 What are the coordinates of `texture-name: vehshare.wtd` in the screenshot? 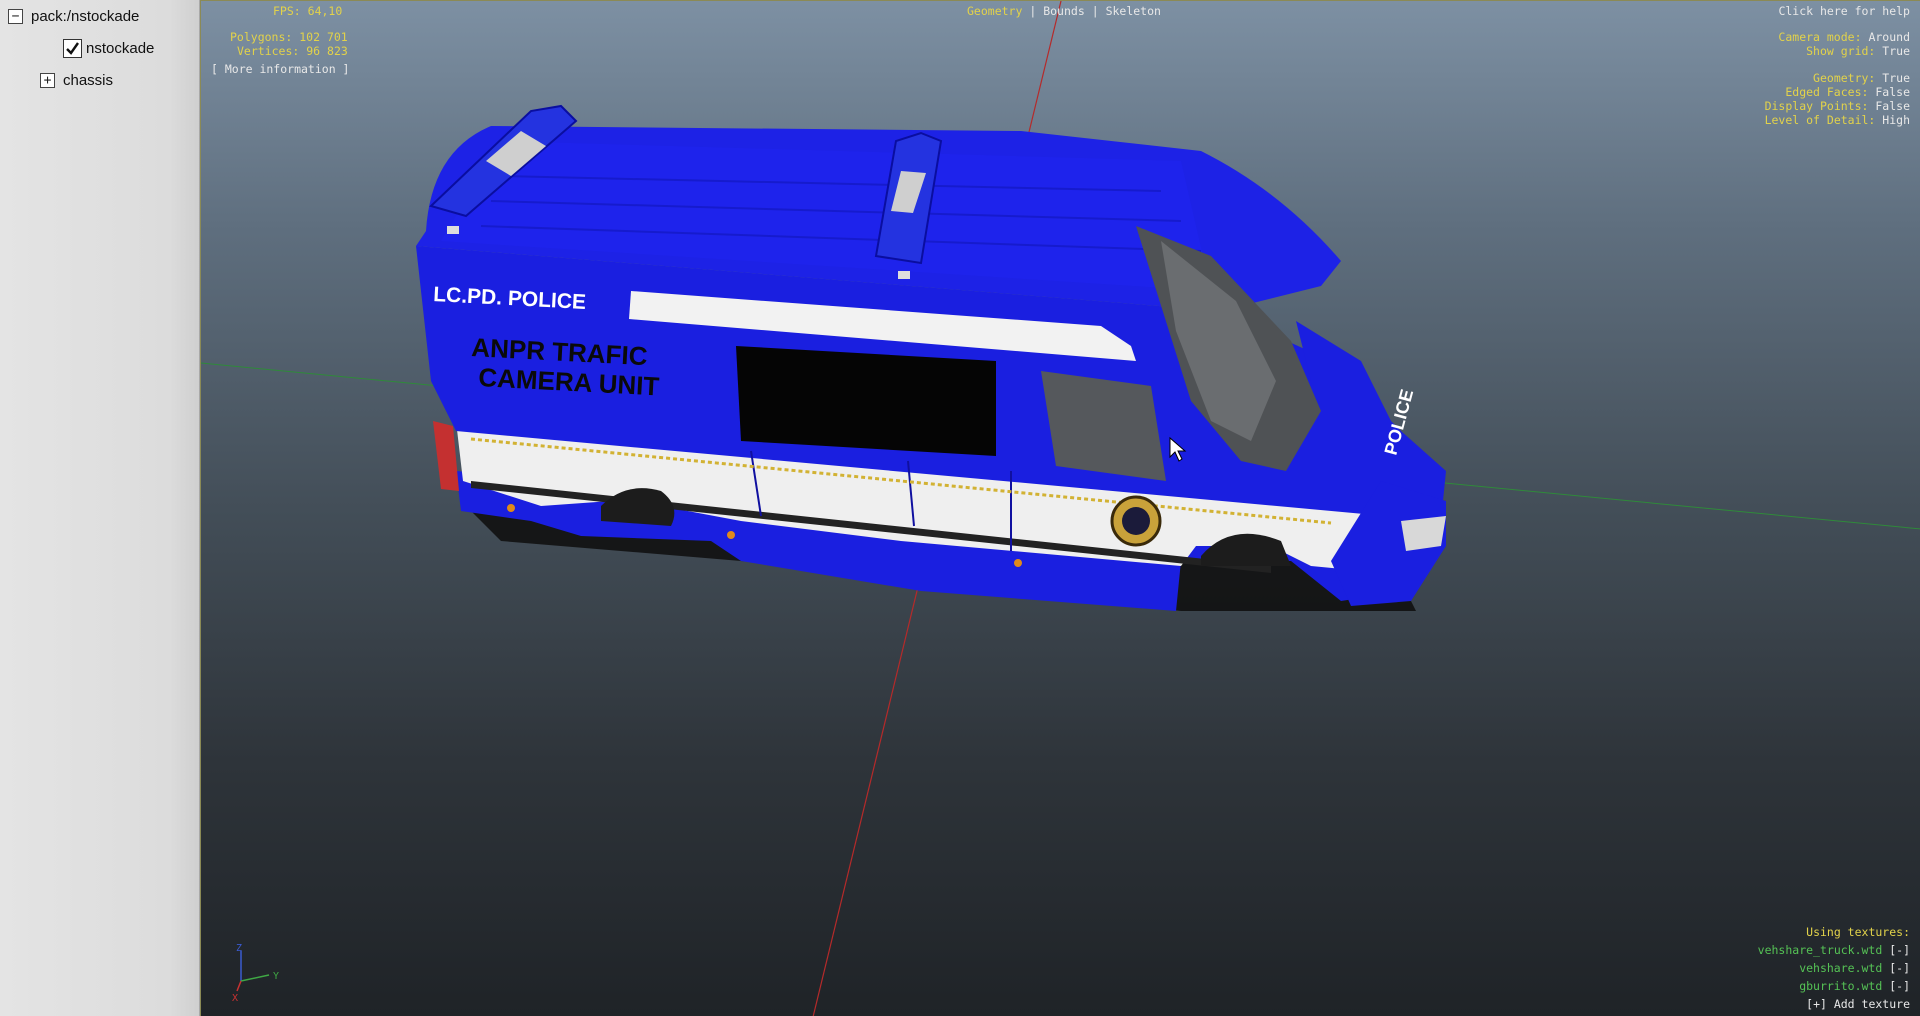 It's located at (1841, 968).